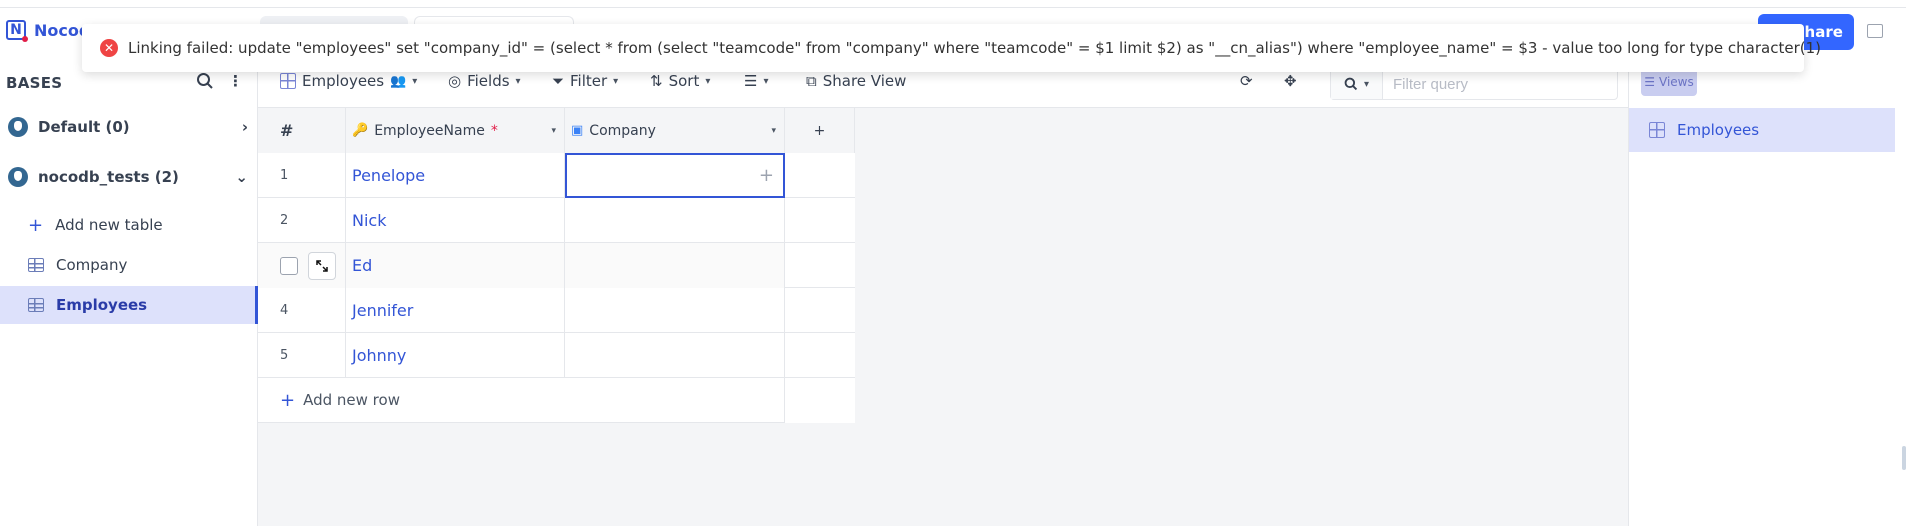  Describe the element at coordinates (766, 175) in the screenshot. I see `add-link-plus-icon: +` at that location.